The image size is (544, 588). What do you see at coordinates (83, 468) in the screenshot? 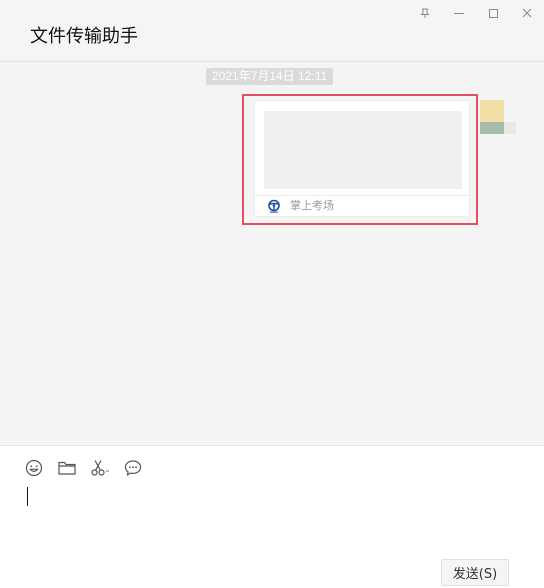
I see `input-toolbar` at bounding box center [83, 468].